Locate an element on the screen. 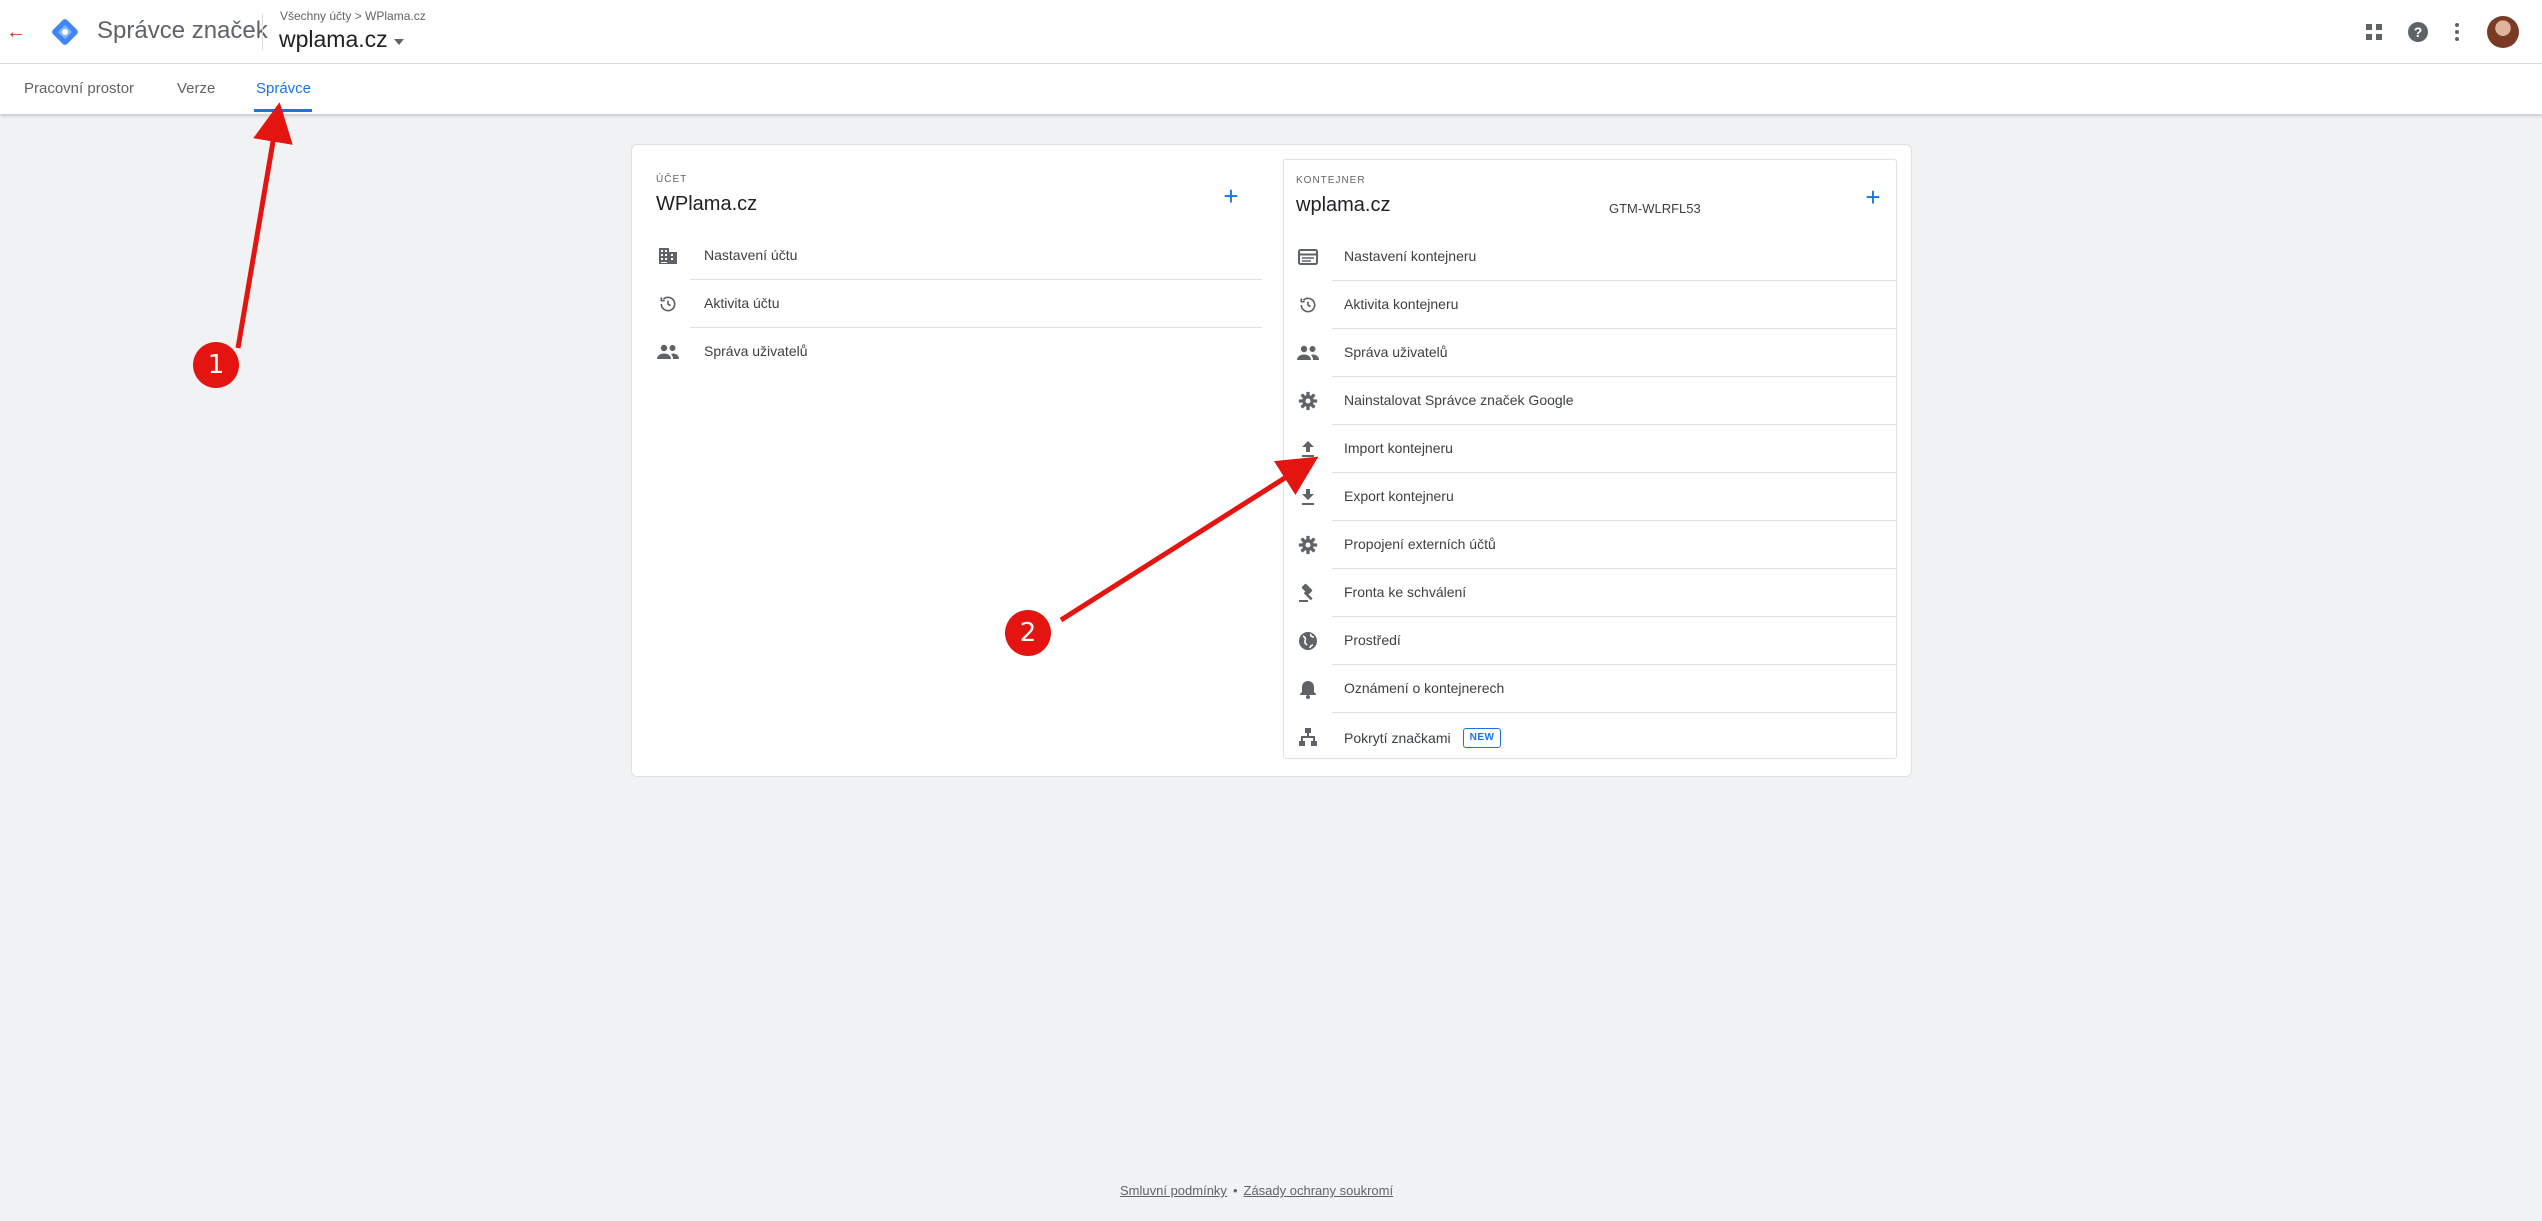  container-activity-item: Aktivita kontejneru is located at coordinates (1590, 305).